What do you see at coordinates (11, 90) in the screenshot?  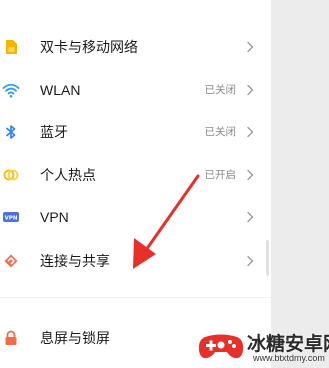 I see `wifi-icon` at bounding box center [11, 90].